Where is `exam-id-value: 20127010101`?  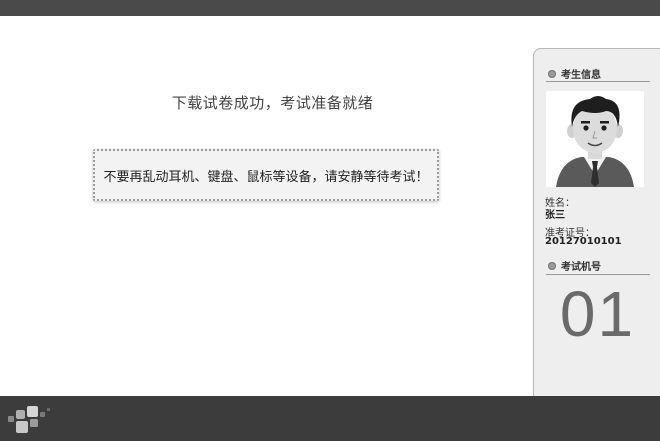 exam-id-value: 20127010101 is located at coordinates (583, 241).